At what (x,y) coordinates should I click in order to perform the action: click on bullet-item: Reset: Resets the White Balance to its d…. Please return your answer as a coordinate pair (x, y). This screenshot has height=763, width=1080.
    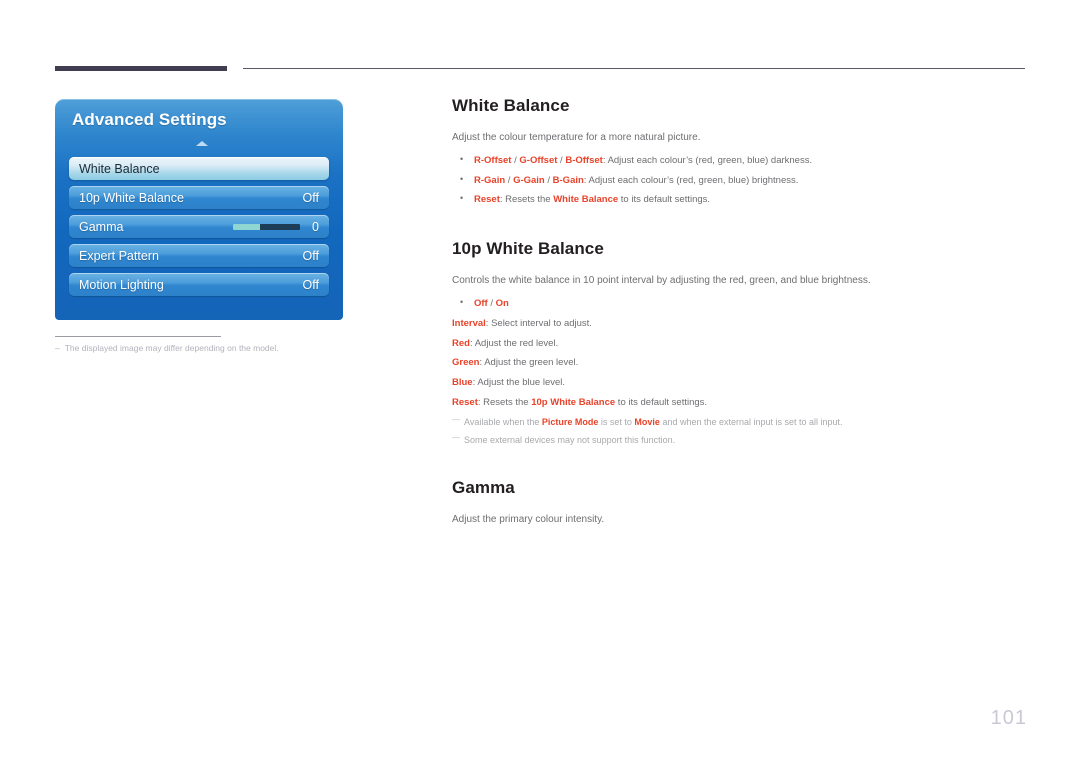
    Looking at the image, I should click on (739, 200).